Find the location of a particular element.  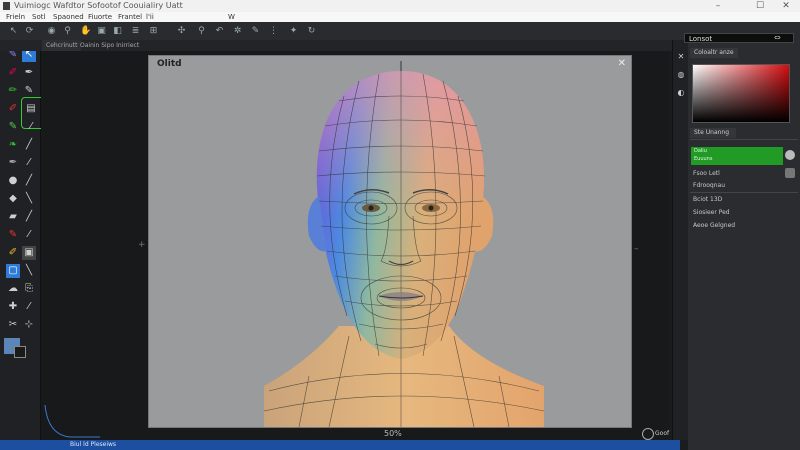

app-logo-icon is located at coordinates (6, 6).